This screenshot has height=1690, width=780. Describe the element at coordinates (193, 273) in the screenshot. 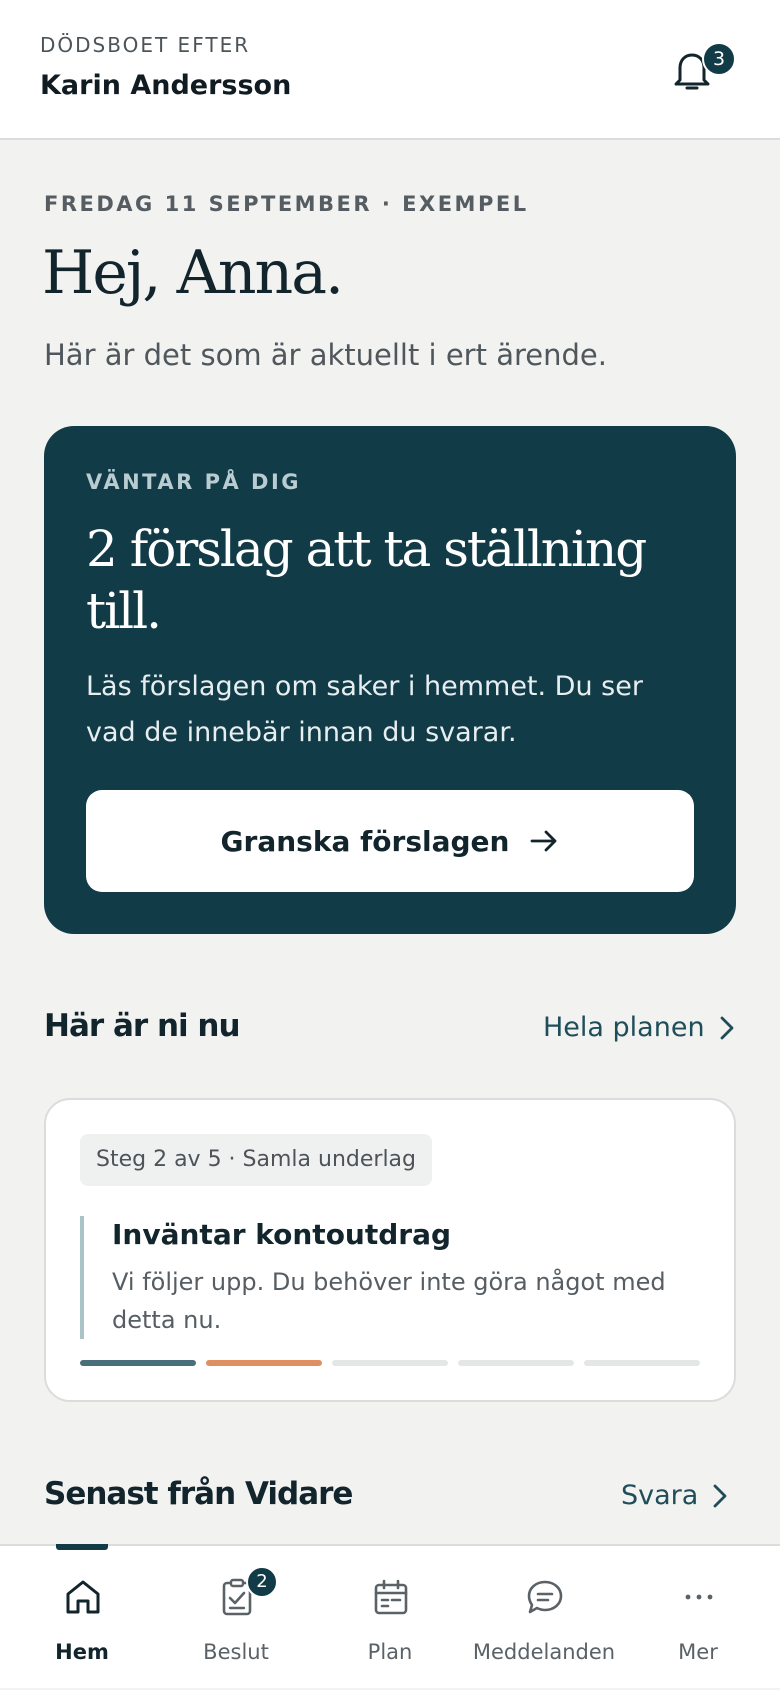

I see `greeting: Hej, Anna.` at that location.